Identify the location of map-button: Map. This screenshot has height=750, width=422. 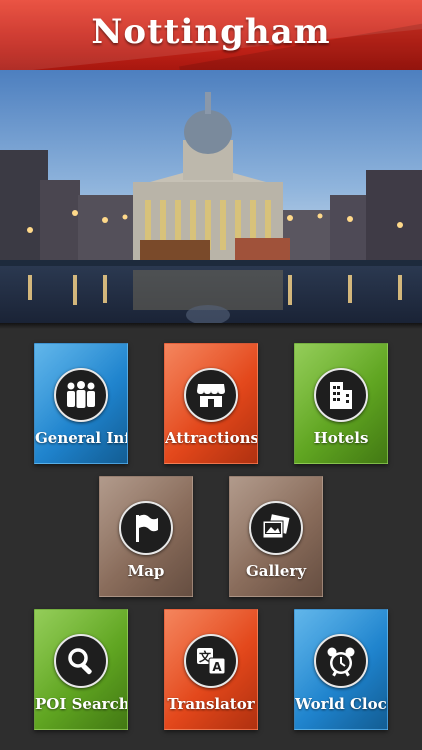
(146, 536).